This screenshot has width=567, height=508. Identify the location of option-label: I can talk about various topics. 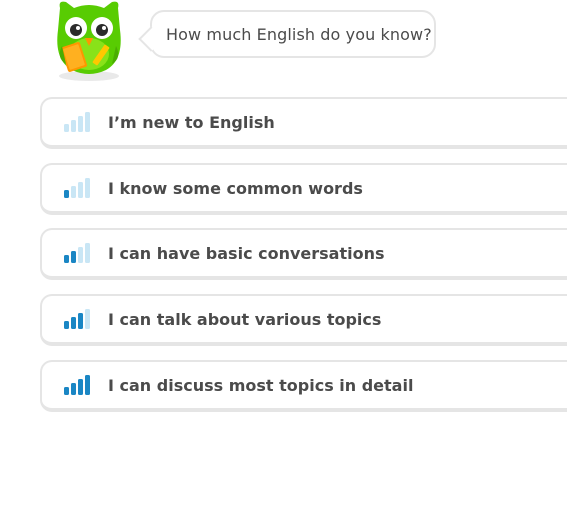
(245, 319).